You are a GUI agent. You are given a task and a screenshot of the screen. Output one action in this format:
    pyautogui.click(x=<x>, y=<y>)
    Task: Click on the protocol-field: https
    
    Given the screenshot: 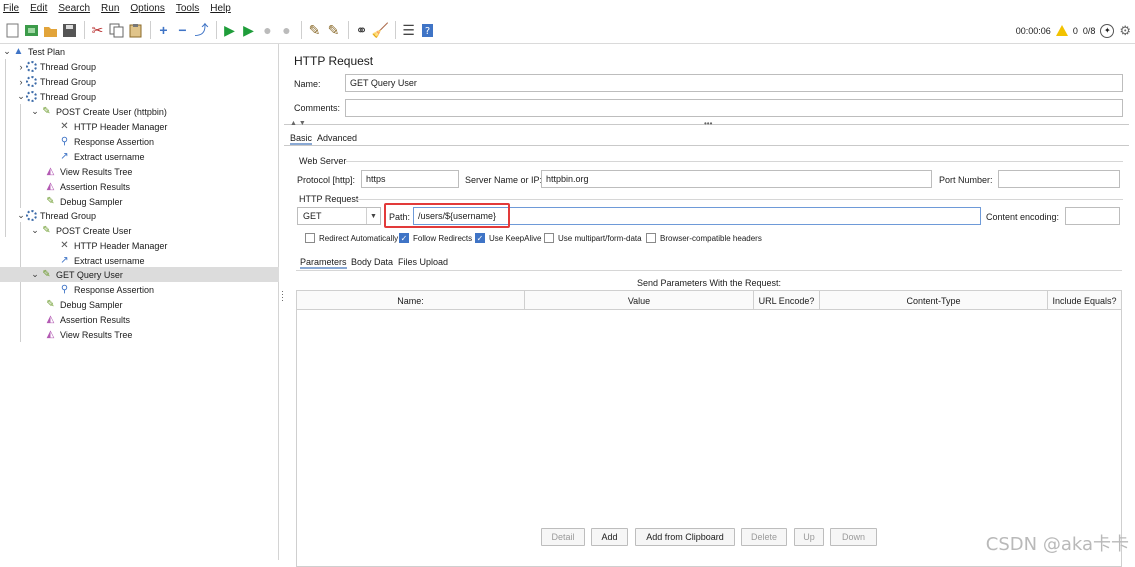 What is the action you would take?
    pyautogui.click(x=410, y=179)
    